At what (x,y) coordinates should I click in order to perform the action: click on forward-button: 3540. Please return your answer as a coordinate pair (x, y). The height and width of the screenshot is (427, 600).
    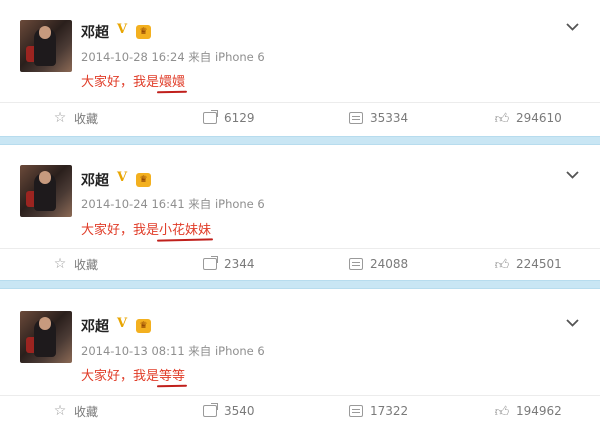
    Looking at the image, I should click on (228, 411).